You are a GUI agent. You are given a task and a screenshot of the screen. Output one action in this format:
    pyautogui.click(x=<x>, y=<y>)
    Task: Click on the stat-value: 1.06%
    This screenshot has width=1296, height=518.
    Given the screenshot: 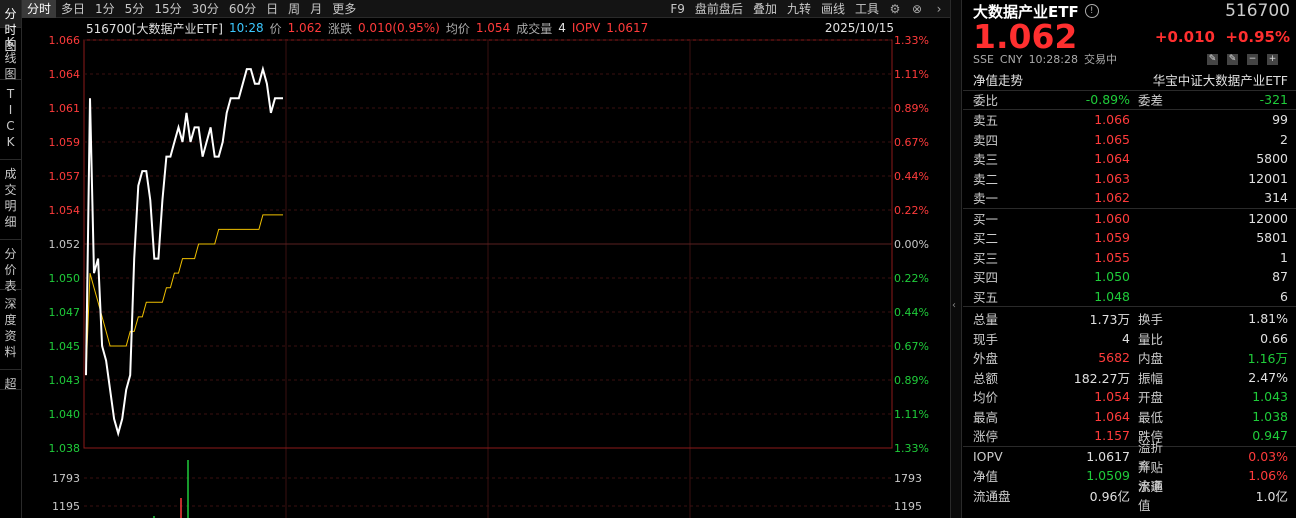 What is the action you would take?
    pyautogui.click(x=1268, y=476)
    